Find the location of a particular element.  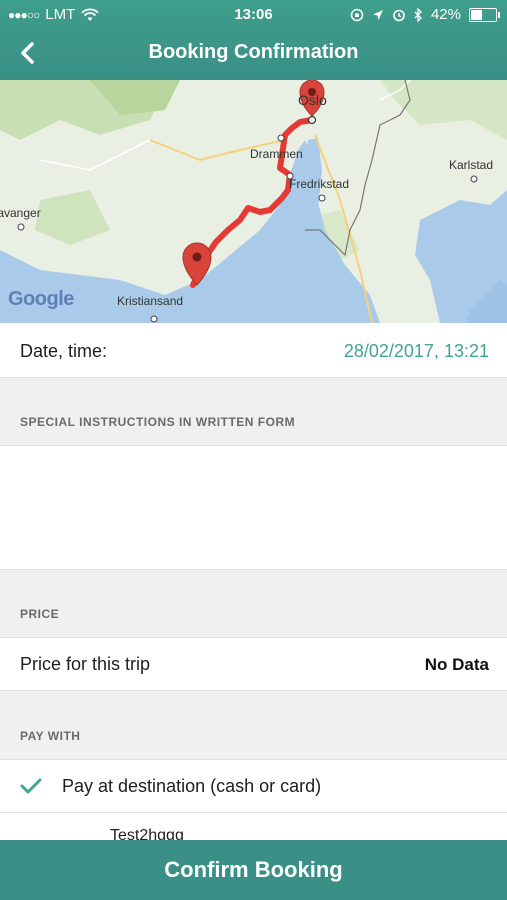

battery-icon is located at coordinates (484, 14).